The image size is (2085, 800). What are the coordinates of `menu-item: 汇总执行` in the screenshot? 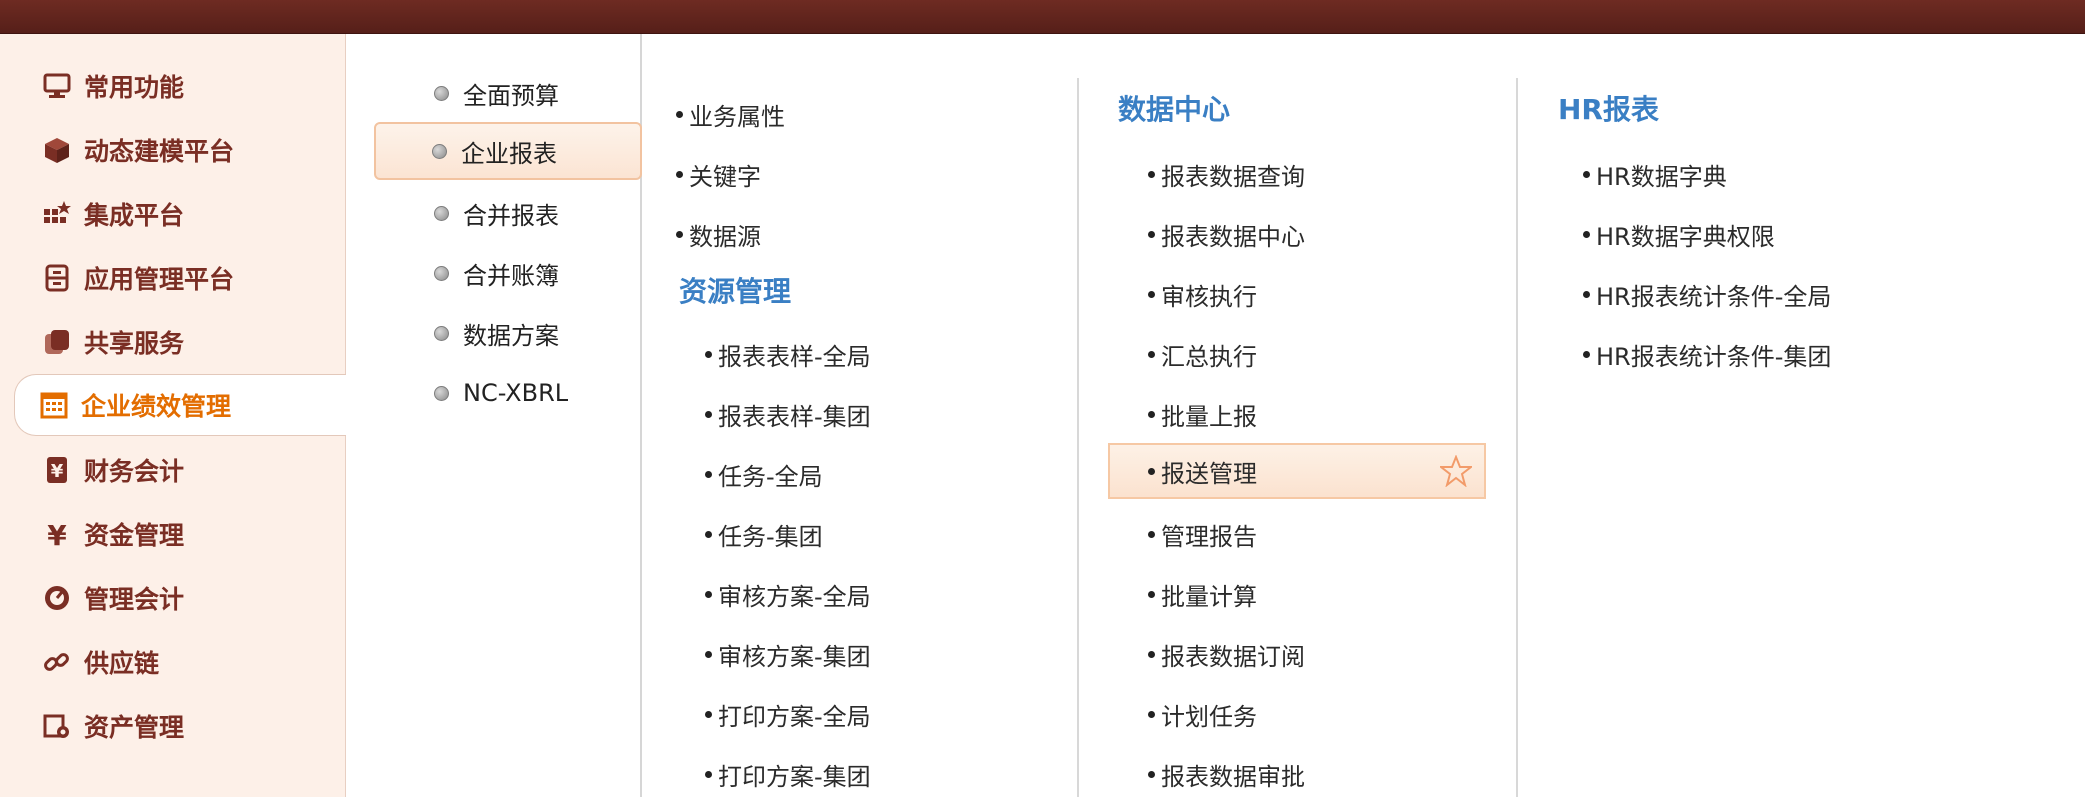 It's located at (1202, 354).